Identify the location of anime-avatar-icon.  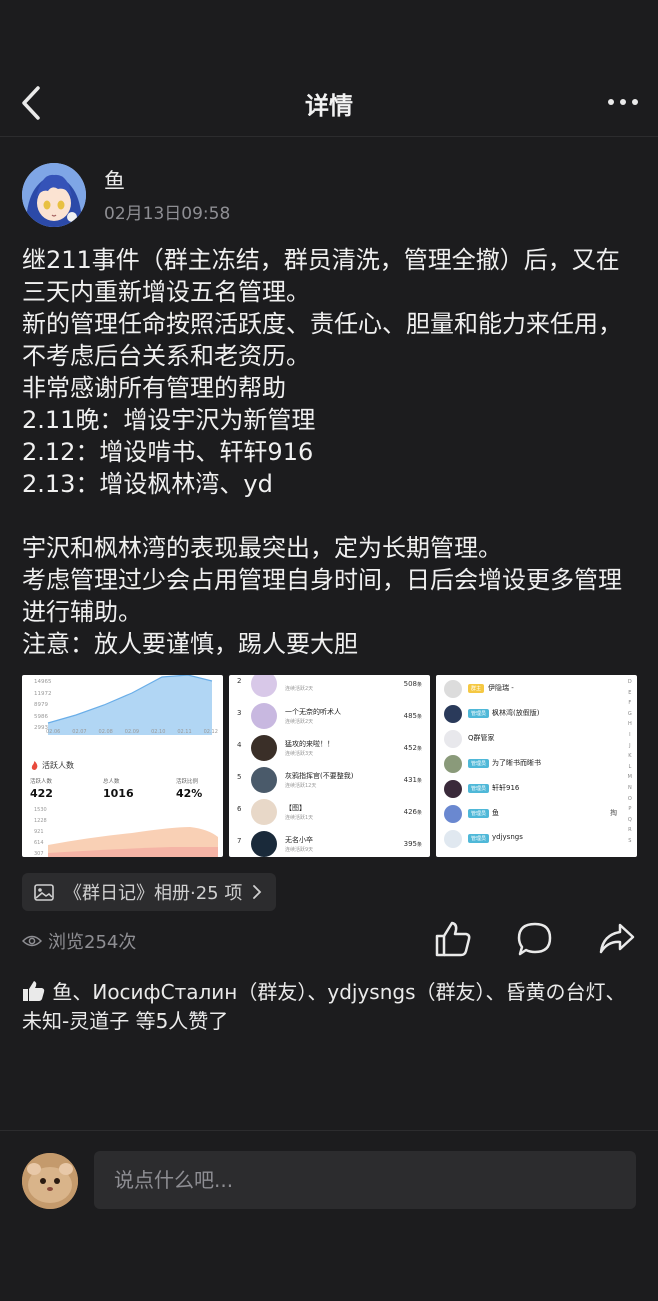
(54, 195).